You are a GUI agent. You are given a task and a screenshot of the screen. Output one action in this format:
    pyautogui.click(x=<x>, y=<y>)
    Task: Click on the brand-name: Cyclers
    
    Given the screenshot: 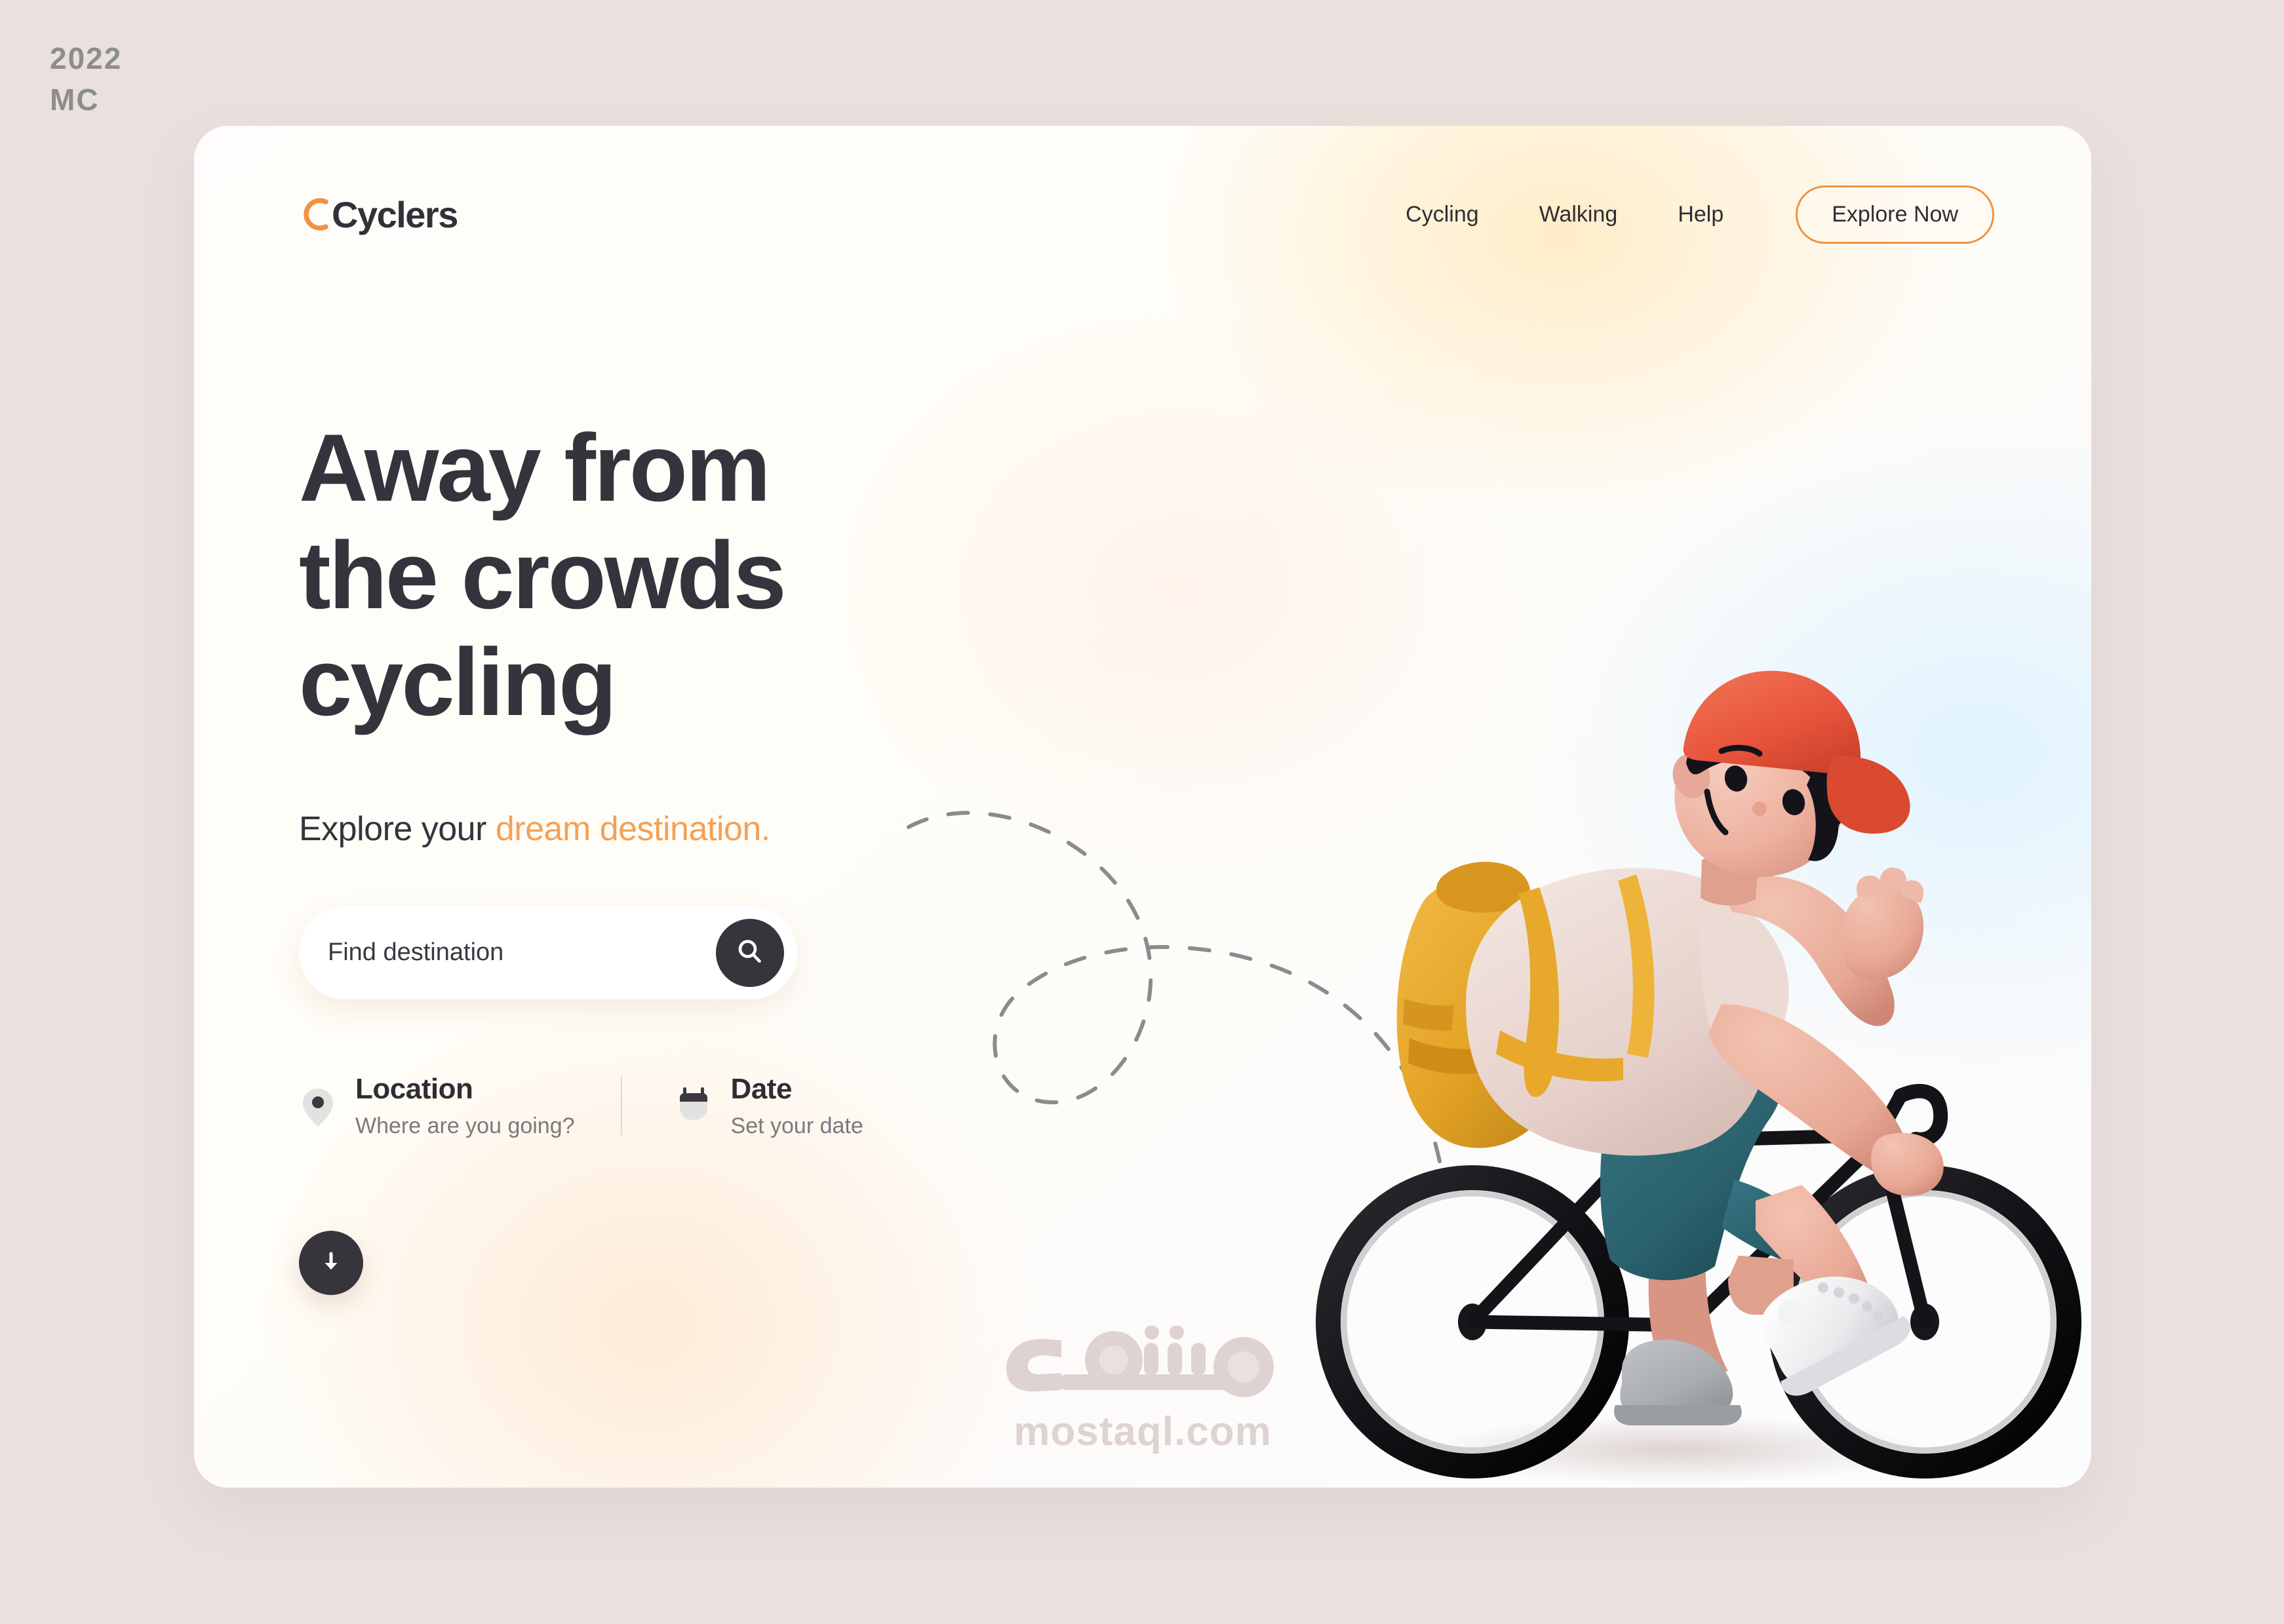 What is the action you would take?
    pyautogui.click(x=395, y=214)
    